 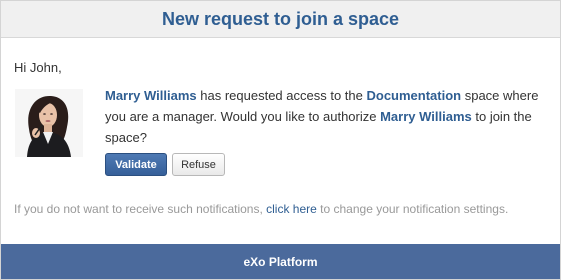 I want to click on requester-link-2: Marry Williams, so click(x=426, y=116).